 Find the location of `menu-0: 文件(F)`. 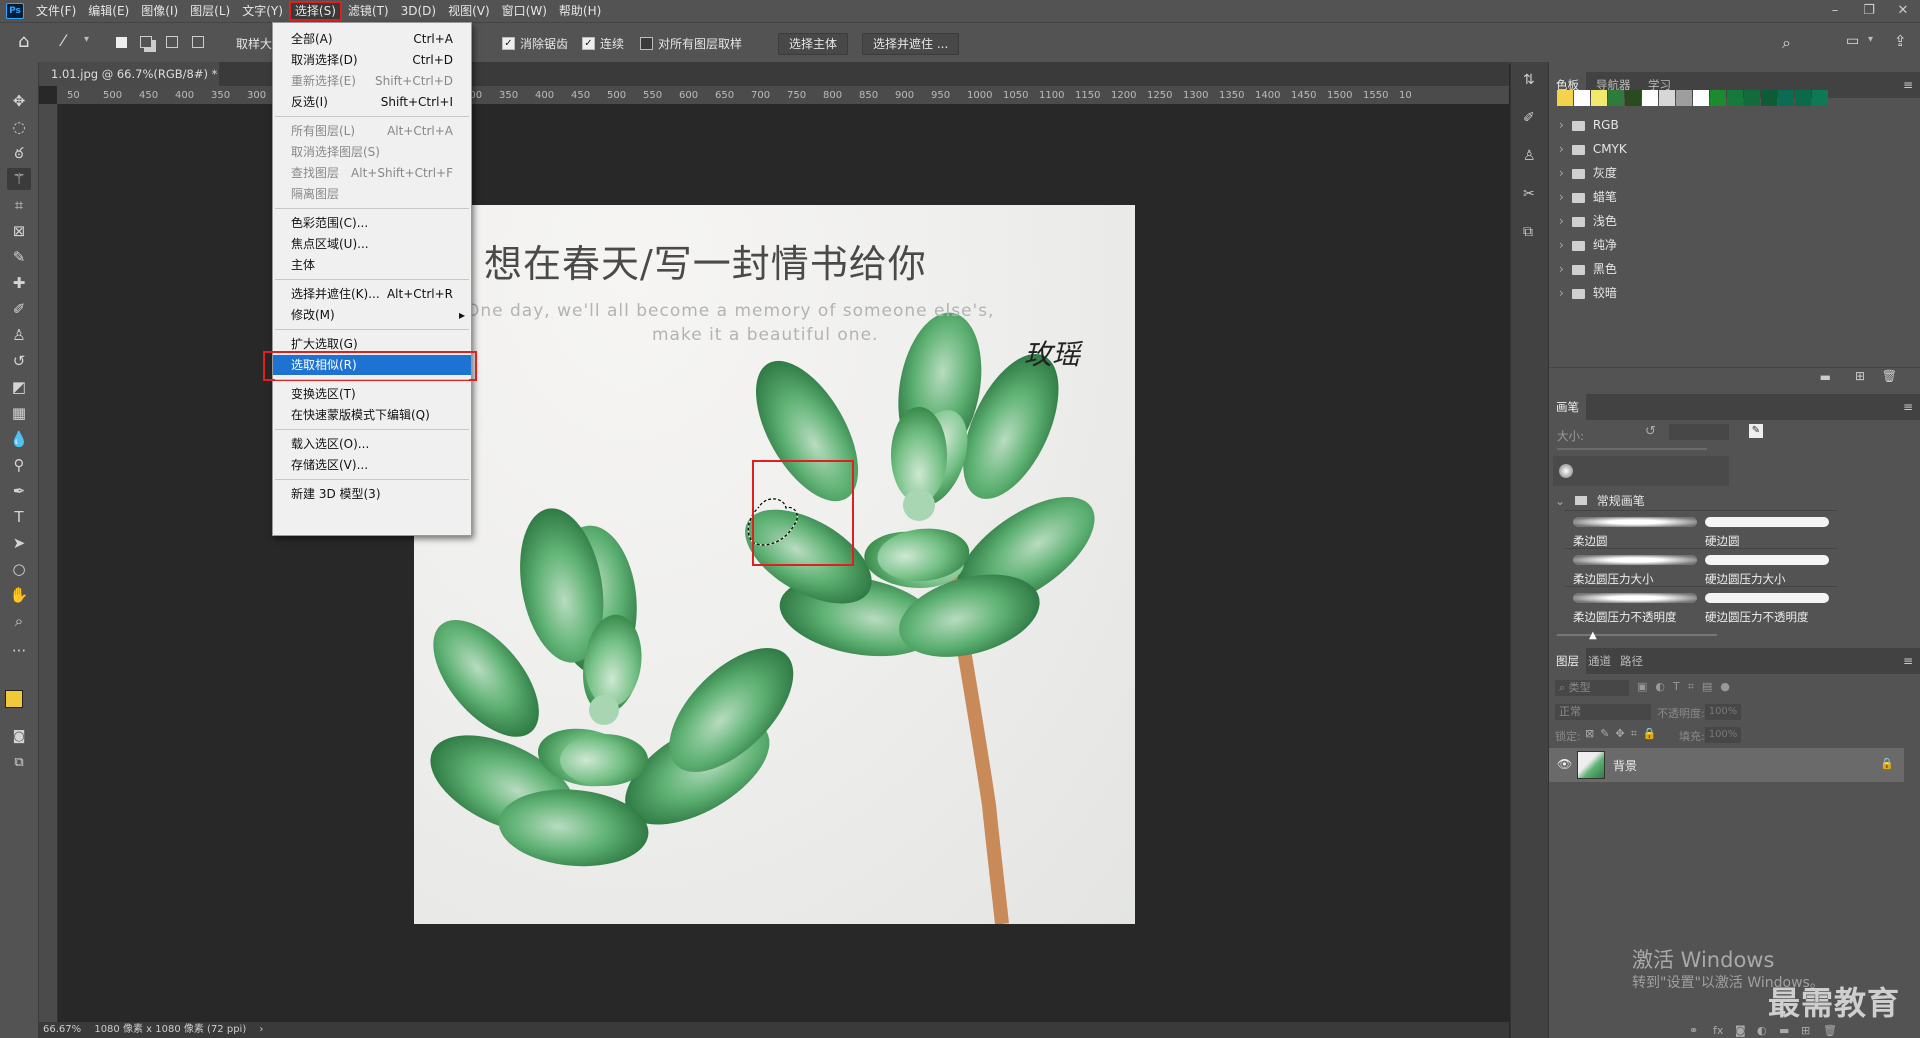

menu-0: 文件(F) is located at coordinates (56, 11).